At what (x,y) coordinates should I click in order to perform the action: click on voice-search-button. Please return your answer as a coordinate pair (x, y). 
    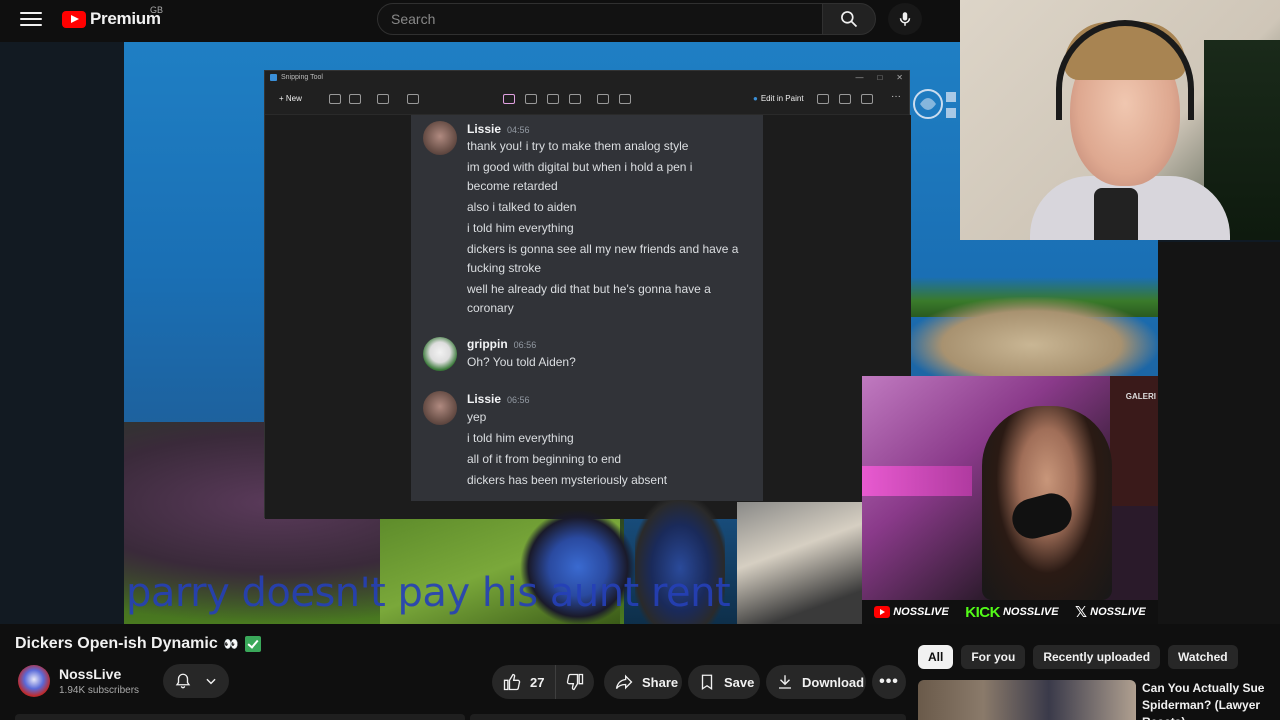
    Looking at the image, I should click on (905, 19).